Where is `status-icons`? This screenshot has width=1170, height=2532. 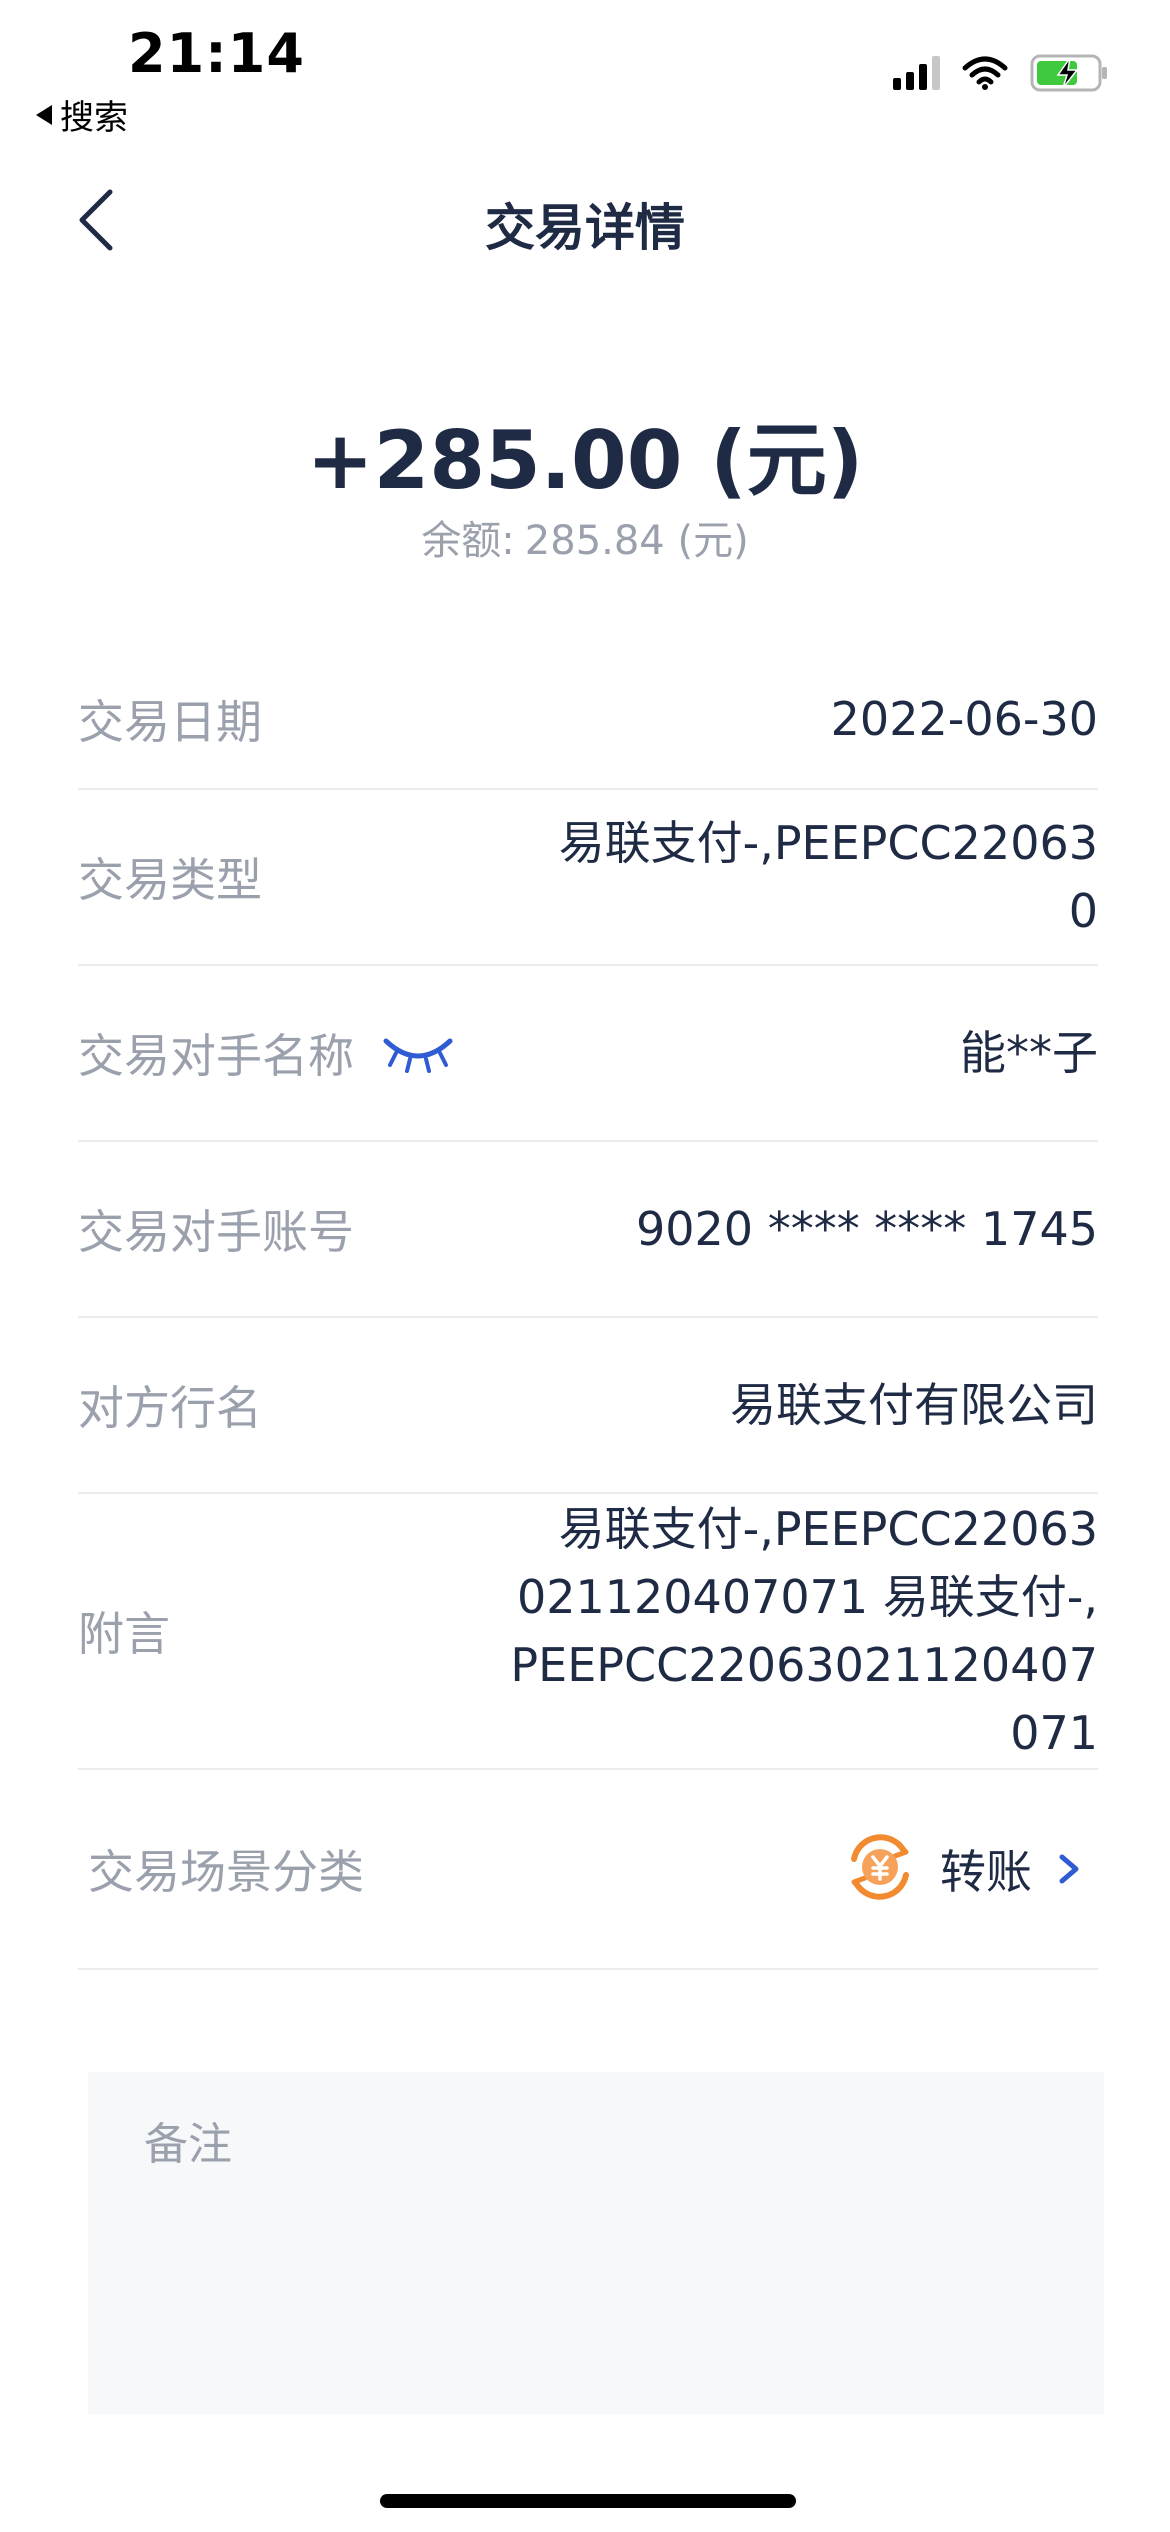
status-icons is located at coordinates (1001, 73).